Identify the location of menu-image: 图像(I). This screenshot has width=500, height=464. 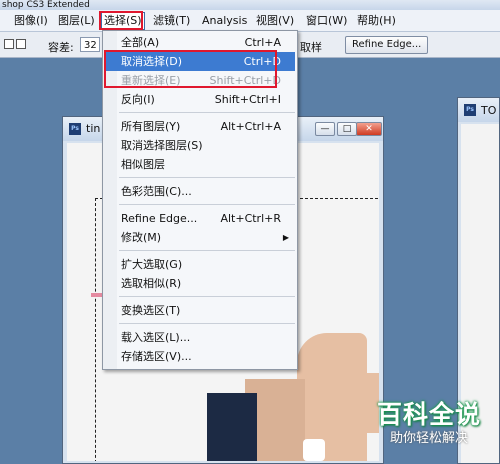
(31, 21).